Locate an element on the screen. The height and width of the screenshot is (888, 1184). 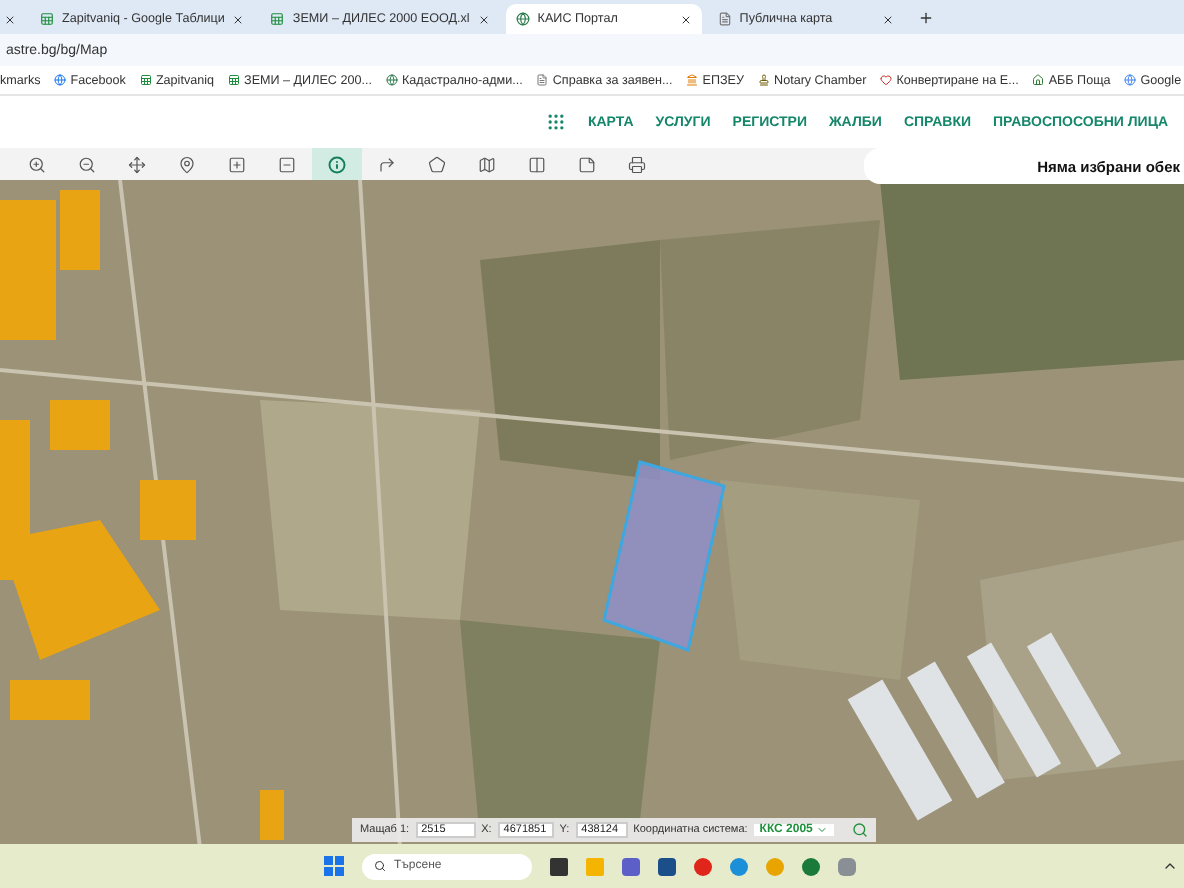
info-tool is located at coordinates (337, 164).